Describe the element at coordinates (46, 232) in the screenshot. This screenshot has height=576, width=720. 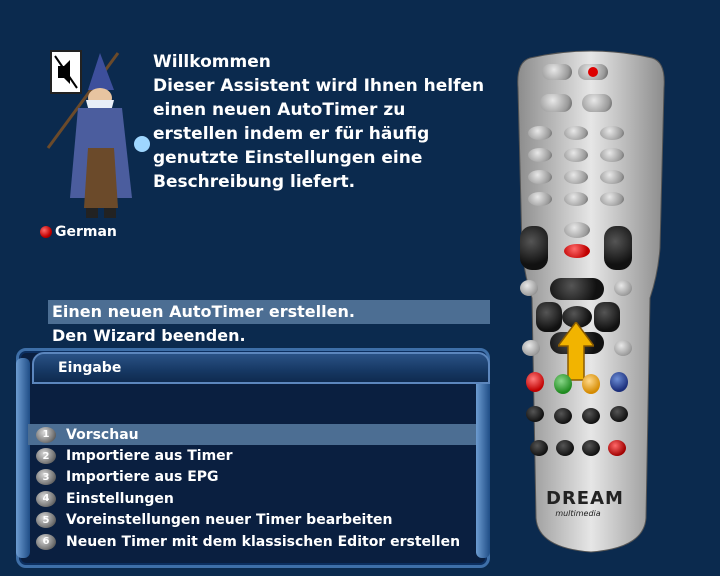
I see `red-button-icon` at that location.